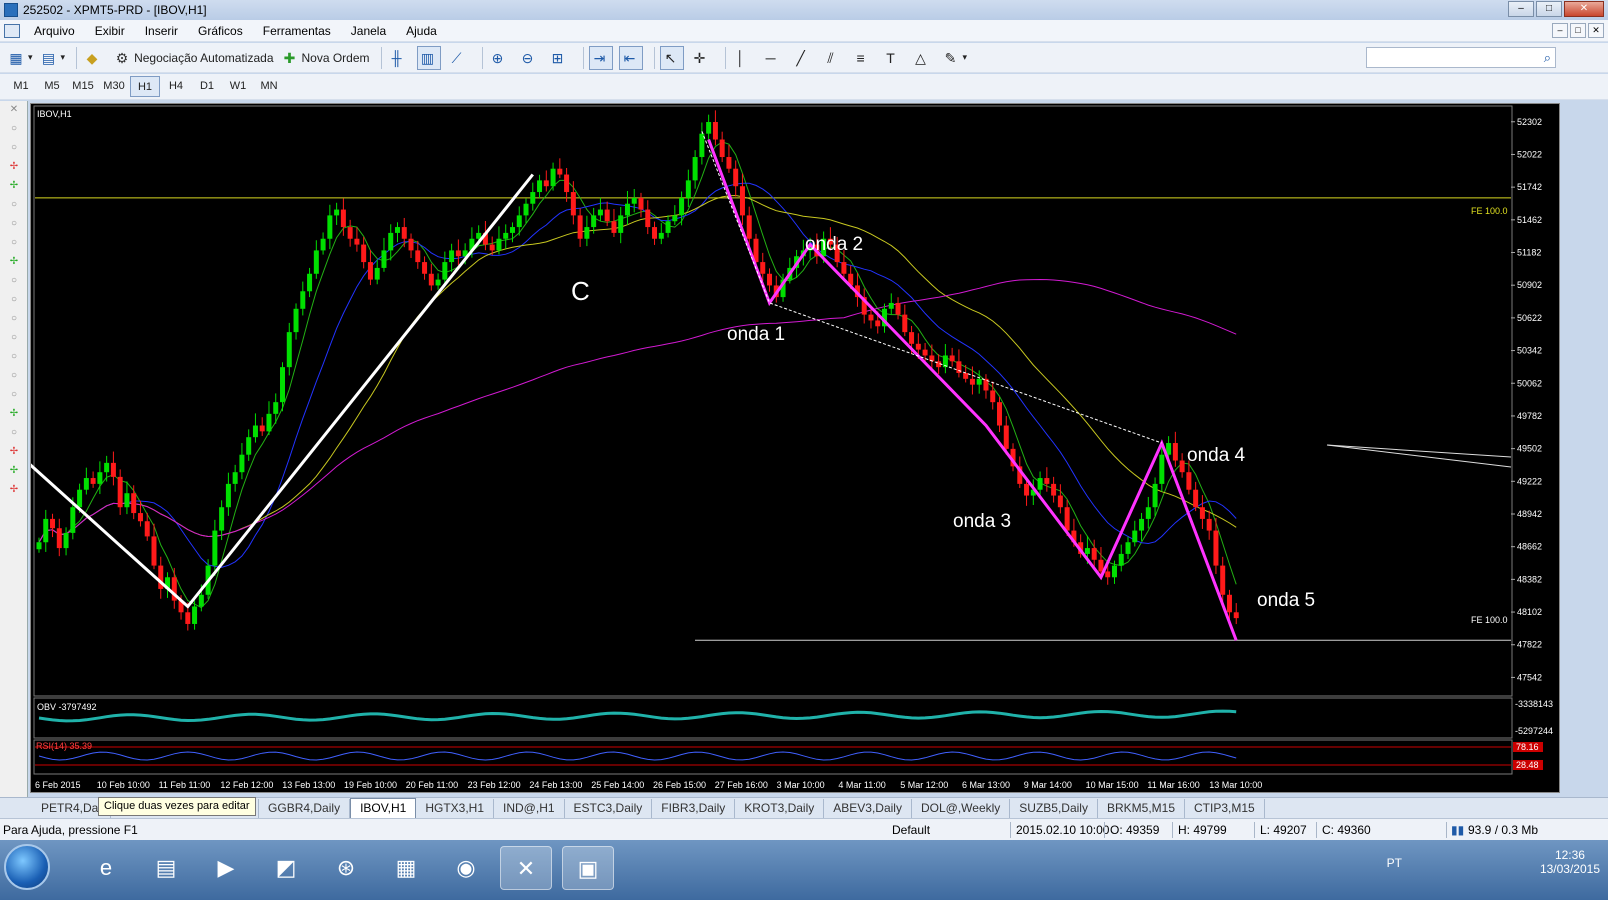 The width and height of the screenshot is (1608, 900). What do you see at coordinates (114, 86) in the screenshot?
I see `timeframe-m30: M30` at bounding box center [114, 86].